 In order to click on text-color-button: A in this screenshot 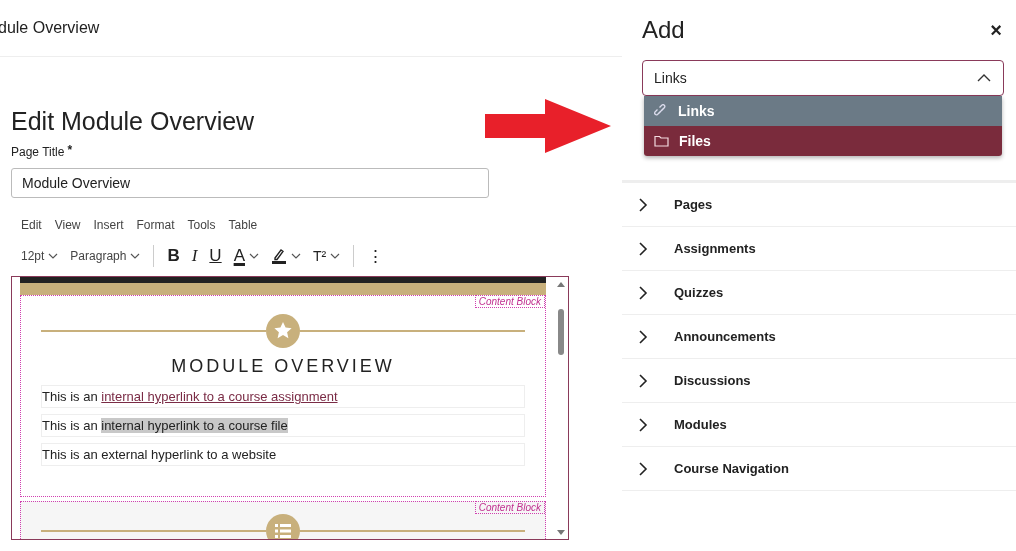, I will do `click(246, 256)`.